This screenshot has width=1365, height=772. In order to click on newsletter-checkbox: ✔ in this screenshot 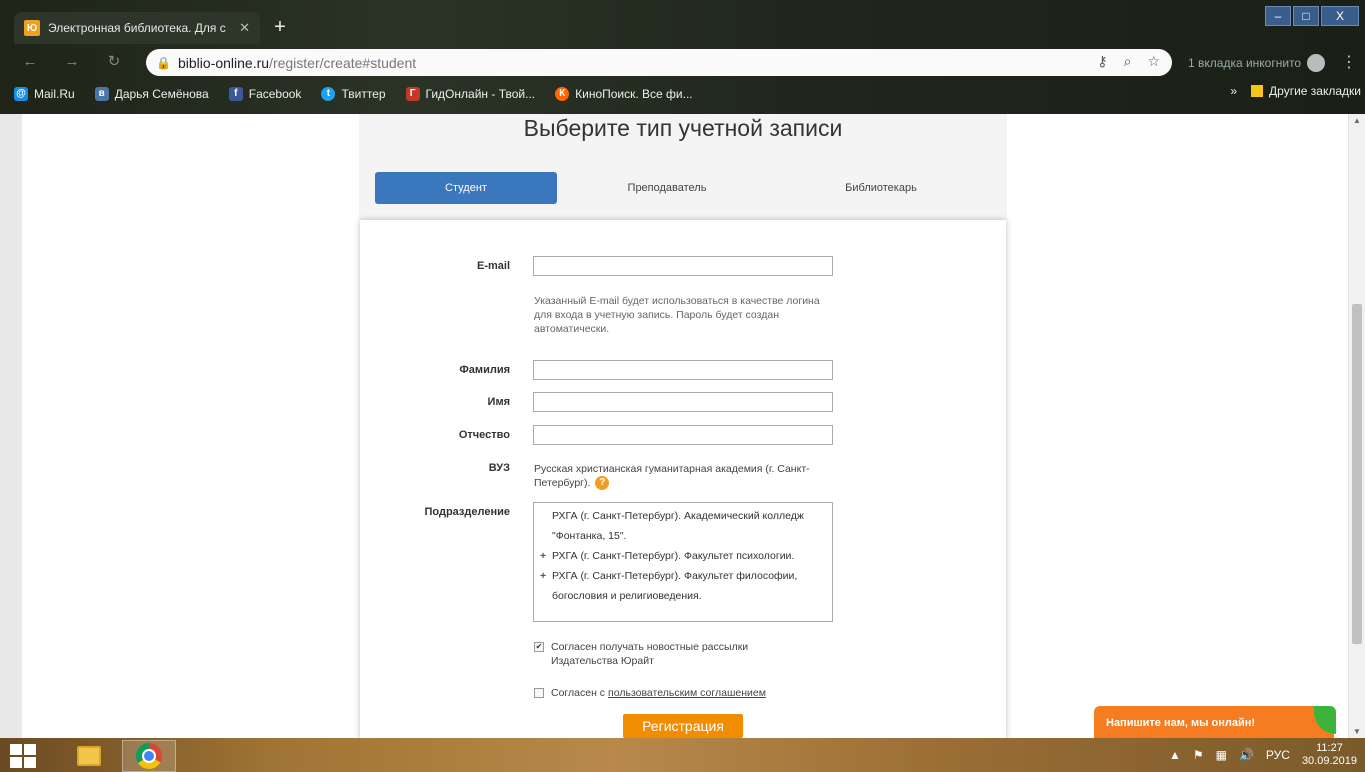, I will do `click(539, 647)`.